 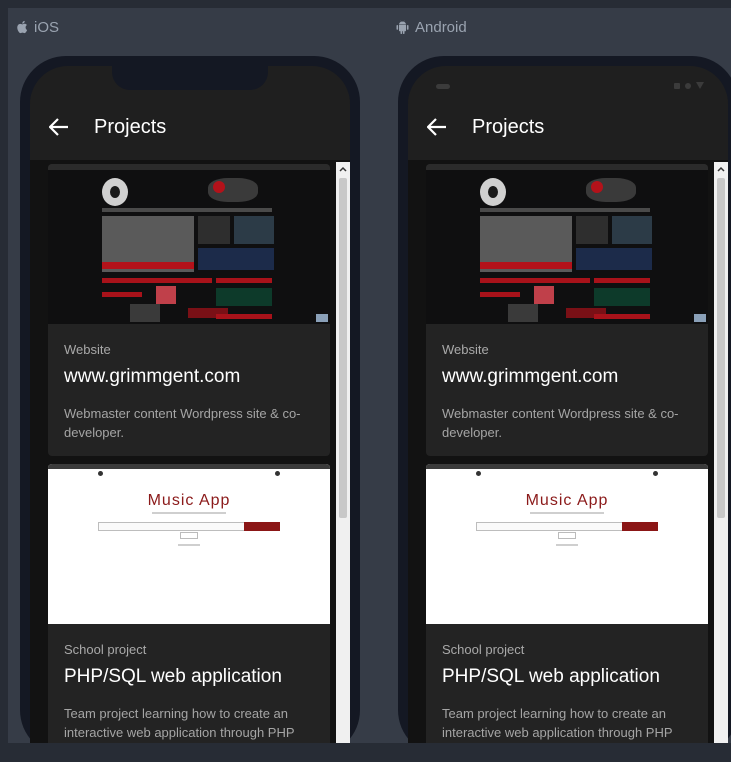 What do you see at coordinates (22, 27) in the screenshot?
I see `apple-icon` at bounding box center [22, 27].